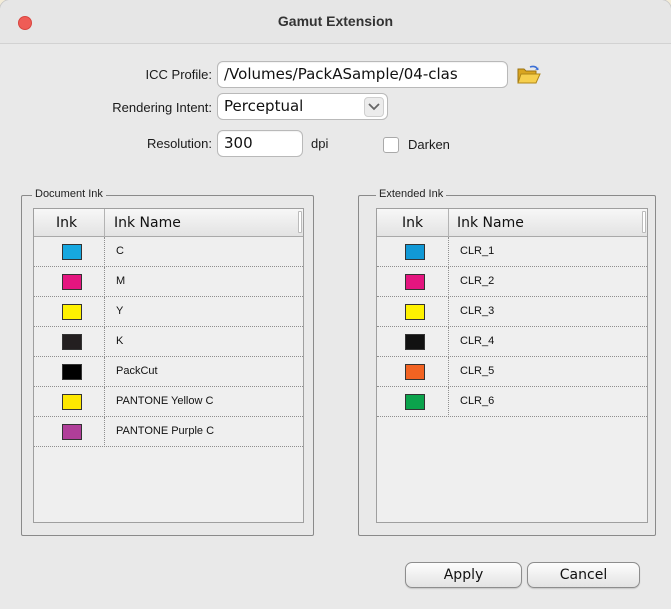 The width and height of the screenshot is (671, 609). Describe the element at coordinates (477, 251) in the screenshot. I see `ink-name-cell: CLR_1` at that location.